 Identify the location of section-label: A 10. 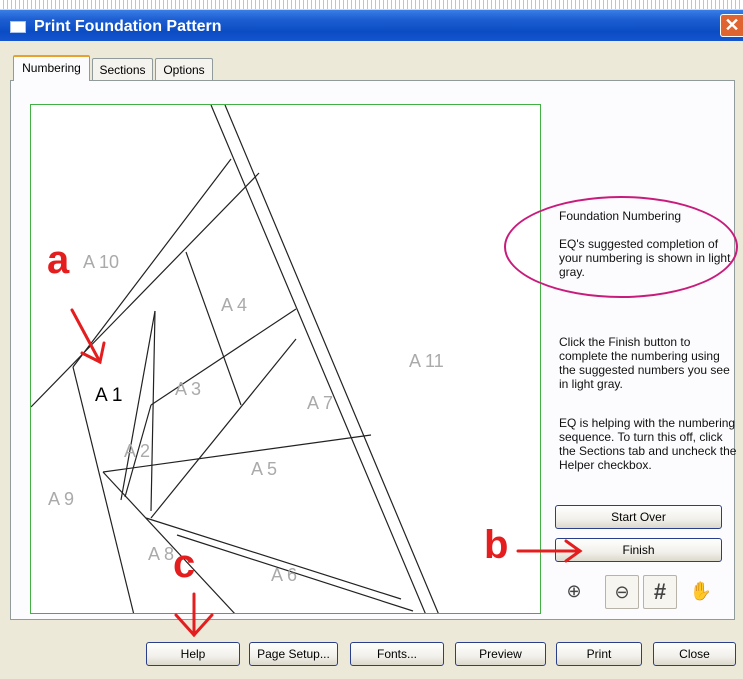
(101, 262).